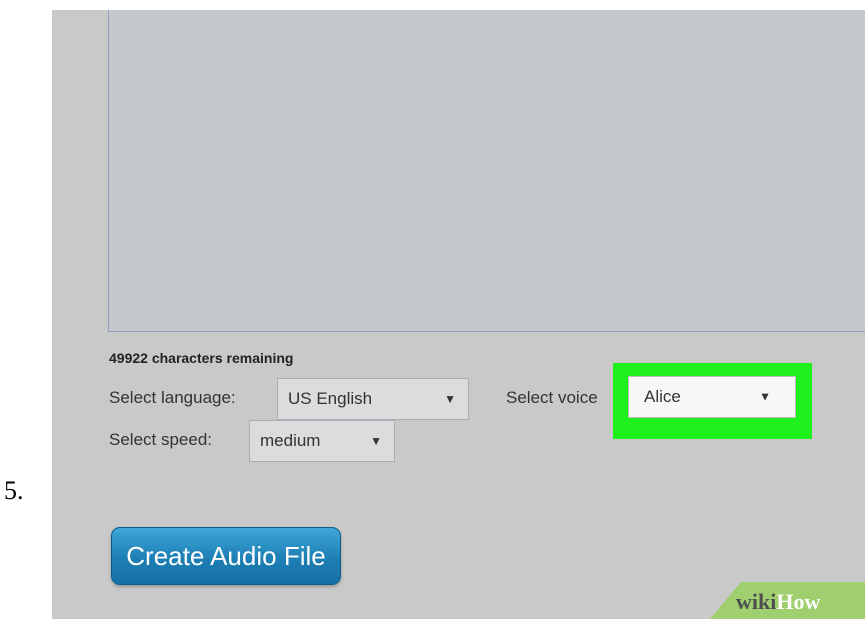 The image size is (865, 619). Describe the element at coordinates (226, 556) in the screenshot. I see `create-audio-file-button: Create Audio File` at that location.